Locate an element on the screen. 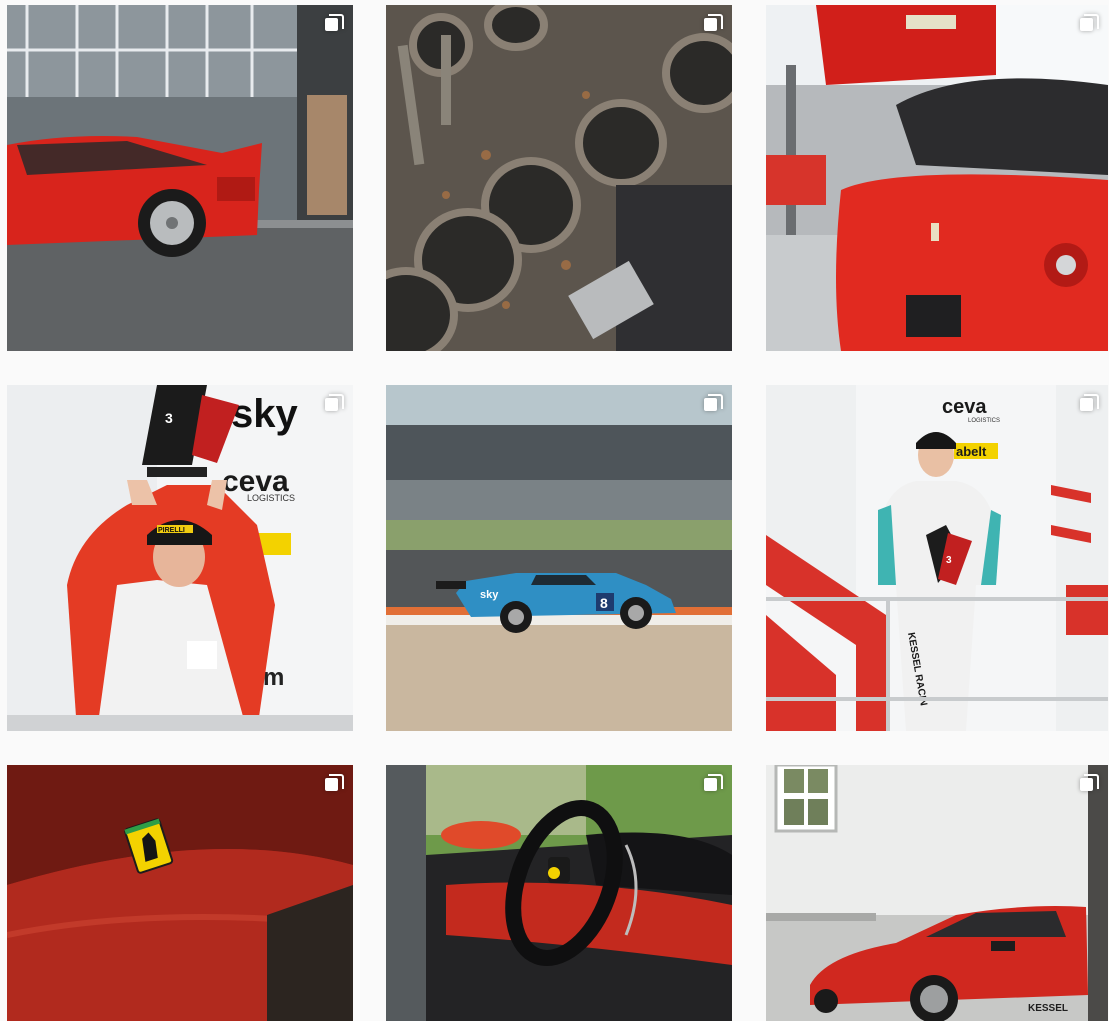 Image resolution: width=1109 pixels, height=1021 pixels. cap-pirelli: PIRELLI is located at coordinates (171, 530).